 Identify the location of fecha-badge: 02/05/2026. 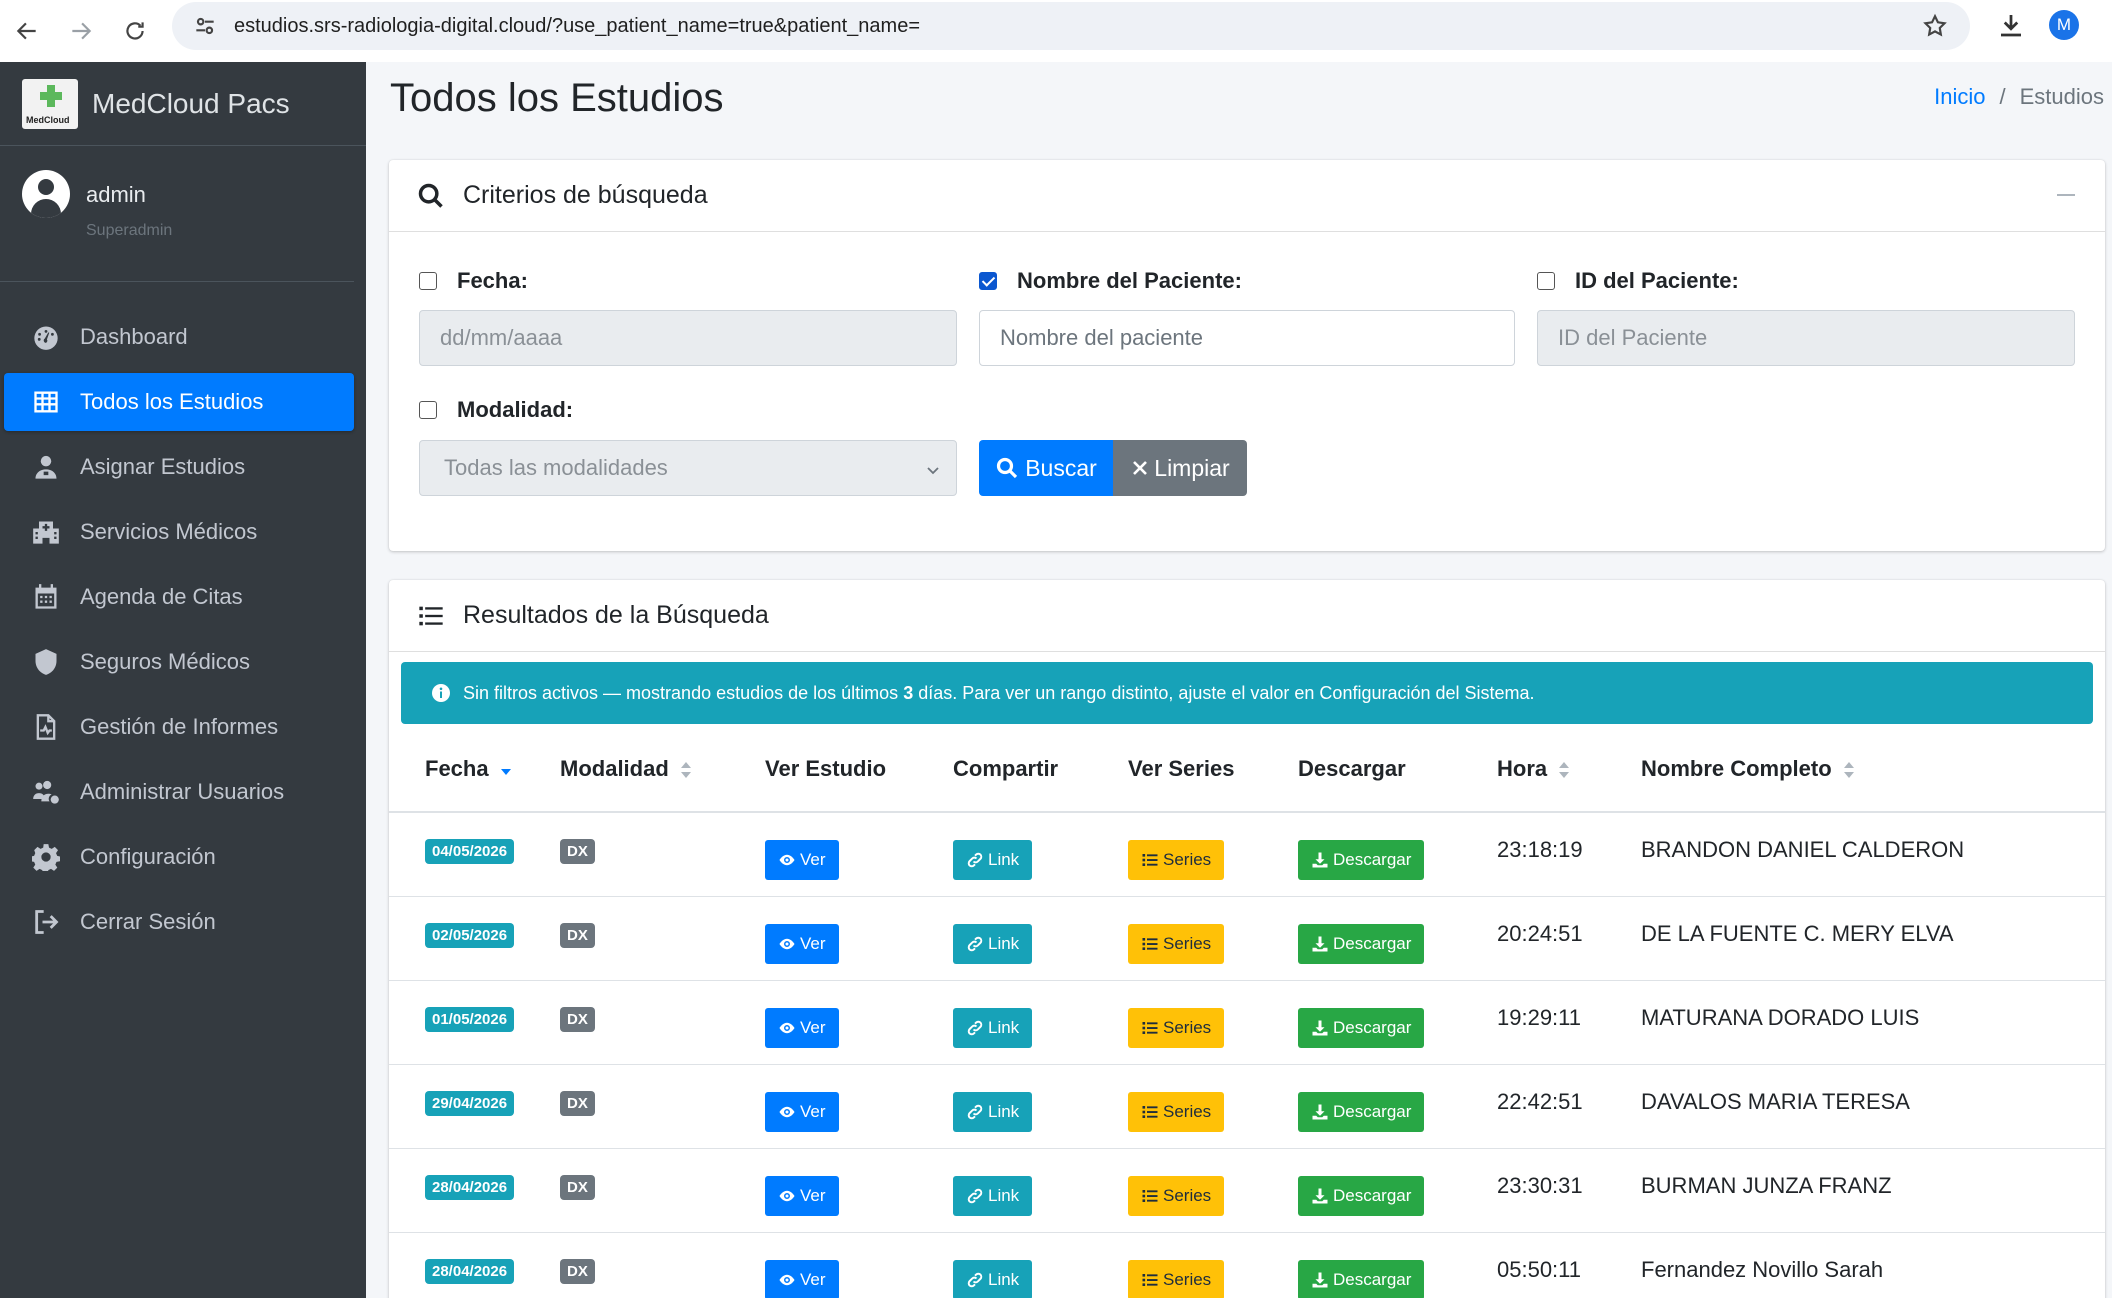
(470, 935).